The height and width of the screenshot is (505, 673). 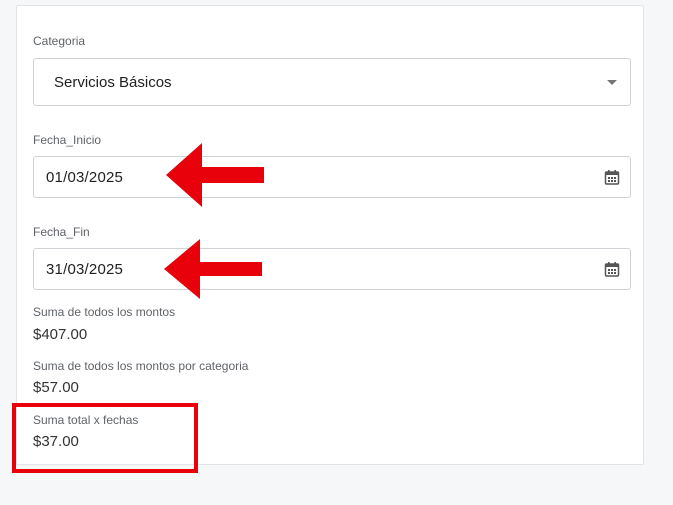 I want to click on fecha-inicio-label: Fecha_Inicio, so click(x=67, y=140).